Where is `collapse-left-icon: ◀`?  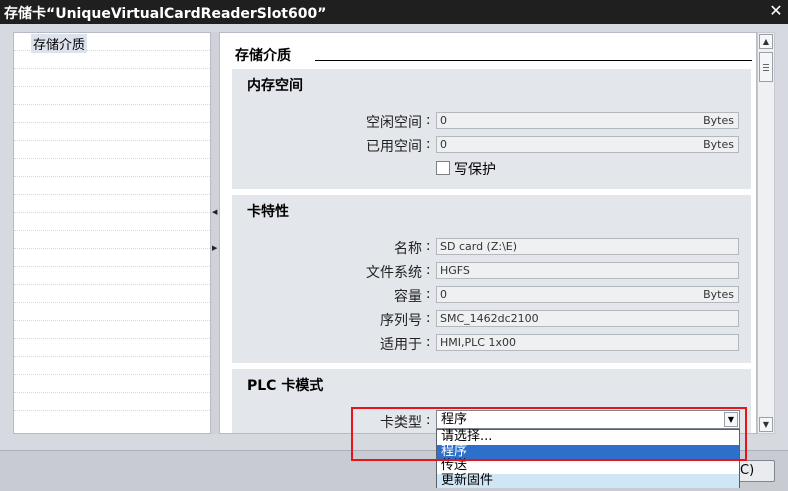
collapse-left-icon: ◀ is located at coordinates (215, 212).